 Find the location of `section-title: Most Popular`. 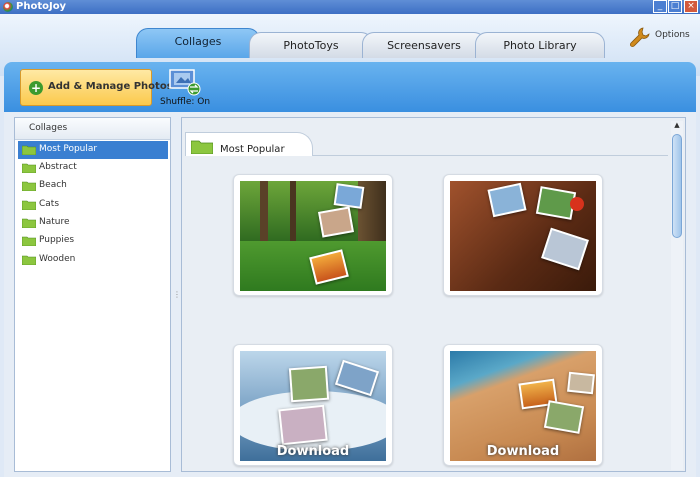

section-title: Most Popular is located at coordinates (252, 149).